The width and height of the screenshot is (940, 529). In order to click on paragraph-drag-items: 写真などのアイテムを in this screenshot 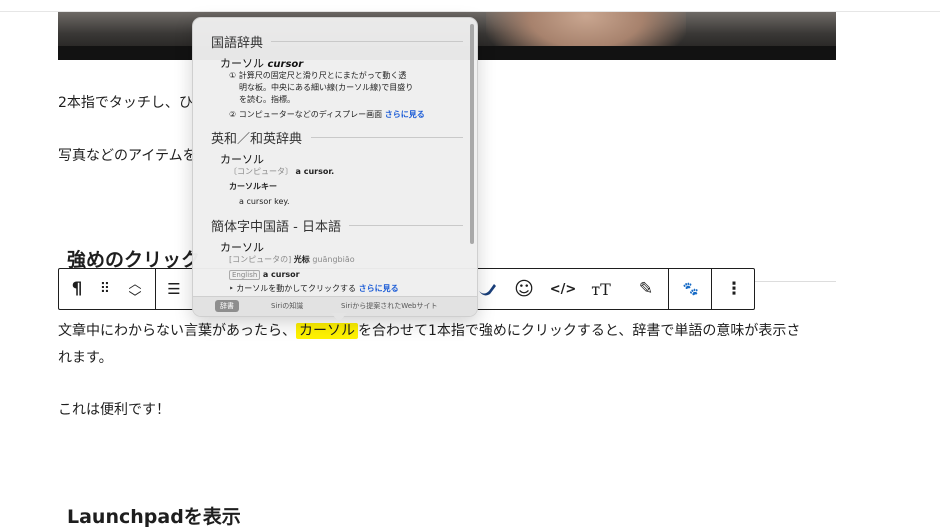, I will do `click(127, 156)`.